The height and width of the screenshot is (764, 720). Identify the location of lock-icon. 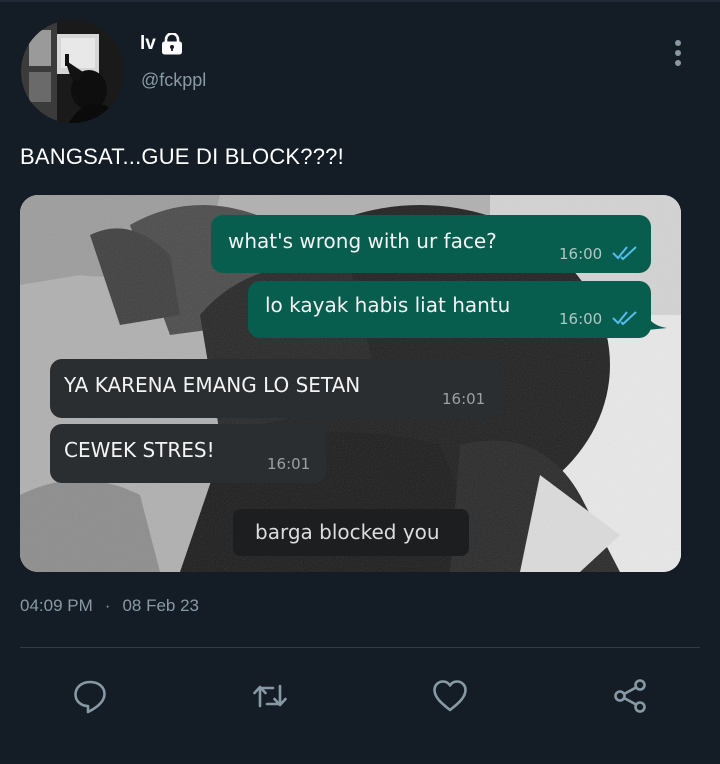
(172, 43).